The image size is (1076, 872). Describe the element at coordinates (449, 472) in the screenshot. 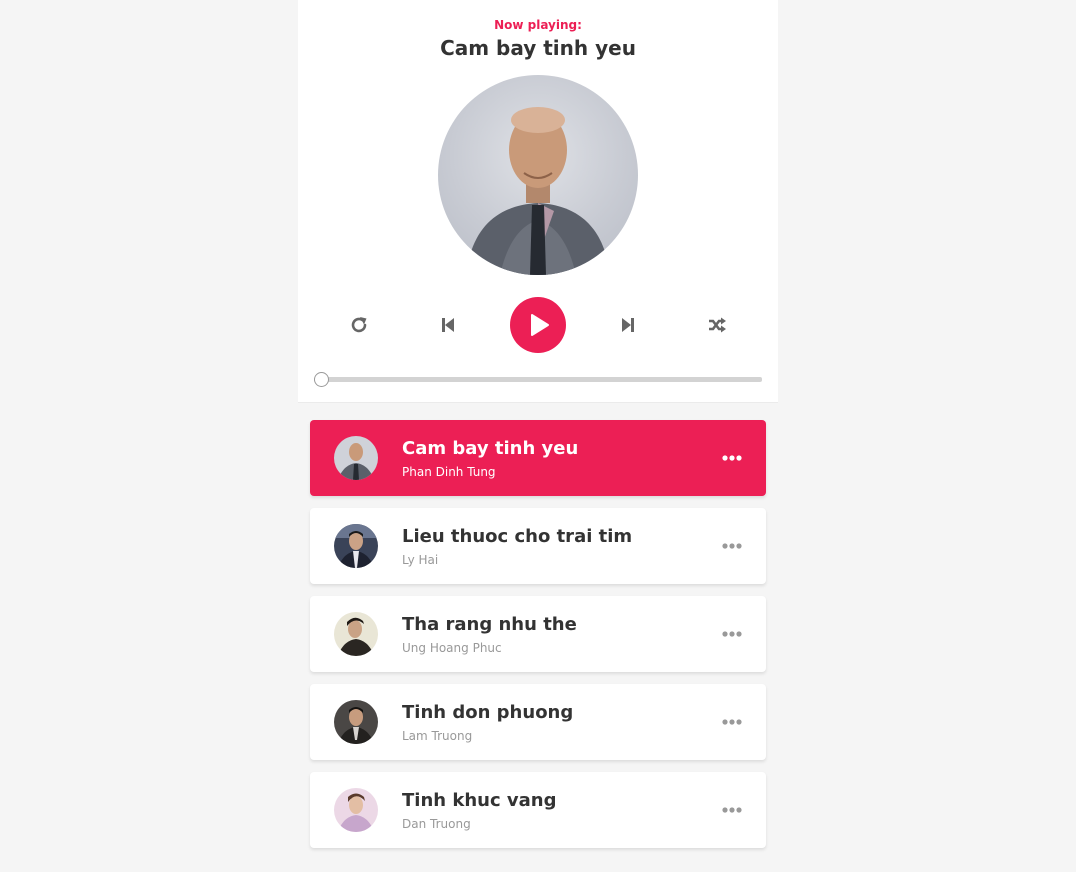

I see `song-author: Phan Dinh Tung` at that location.